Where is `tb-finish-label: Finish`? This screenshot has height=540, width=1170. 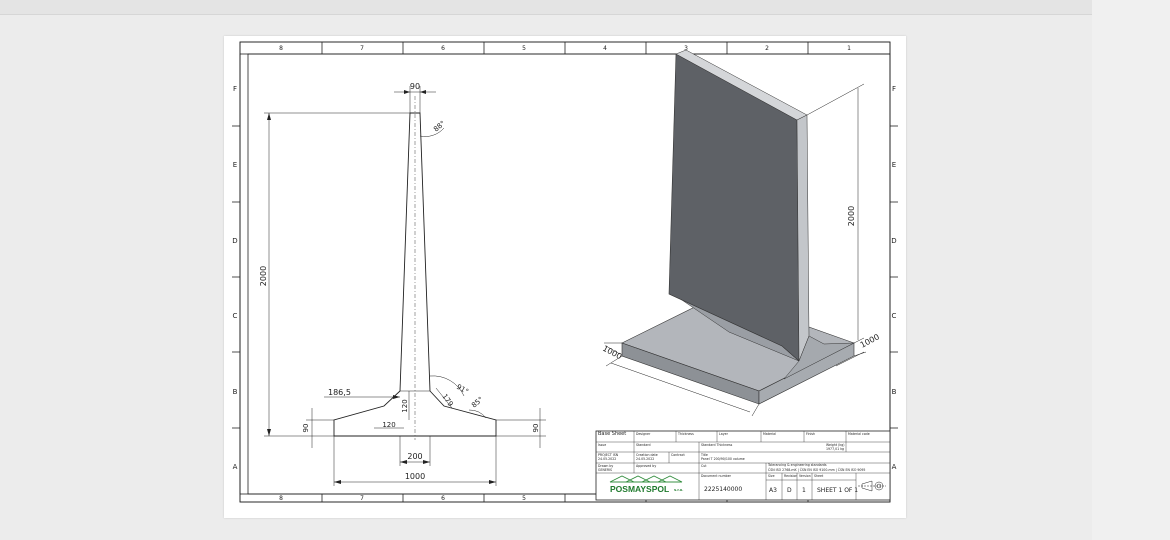
tb-finish-label: Finish is located at coordinates (810, 434).